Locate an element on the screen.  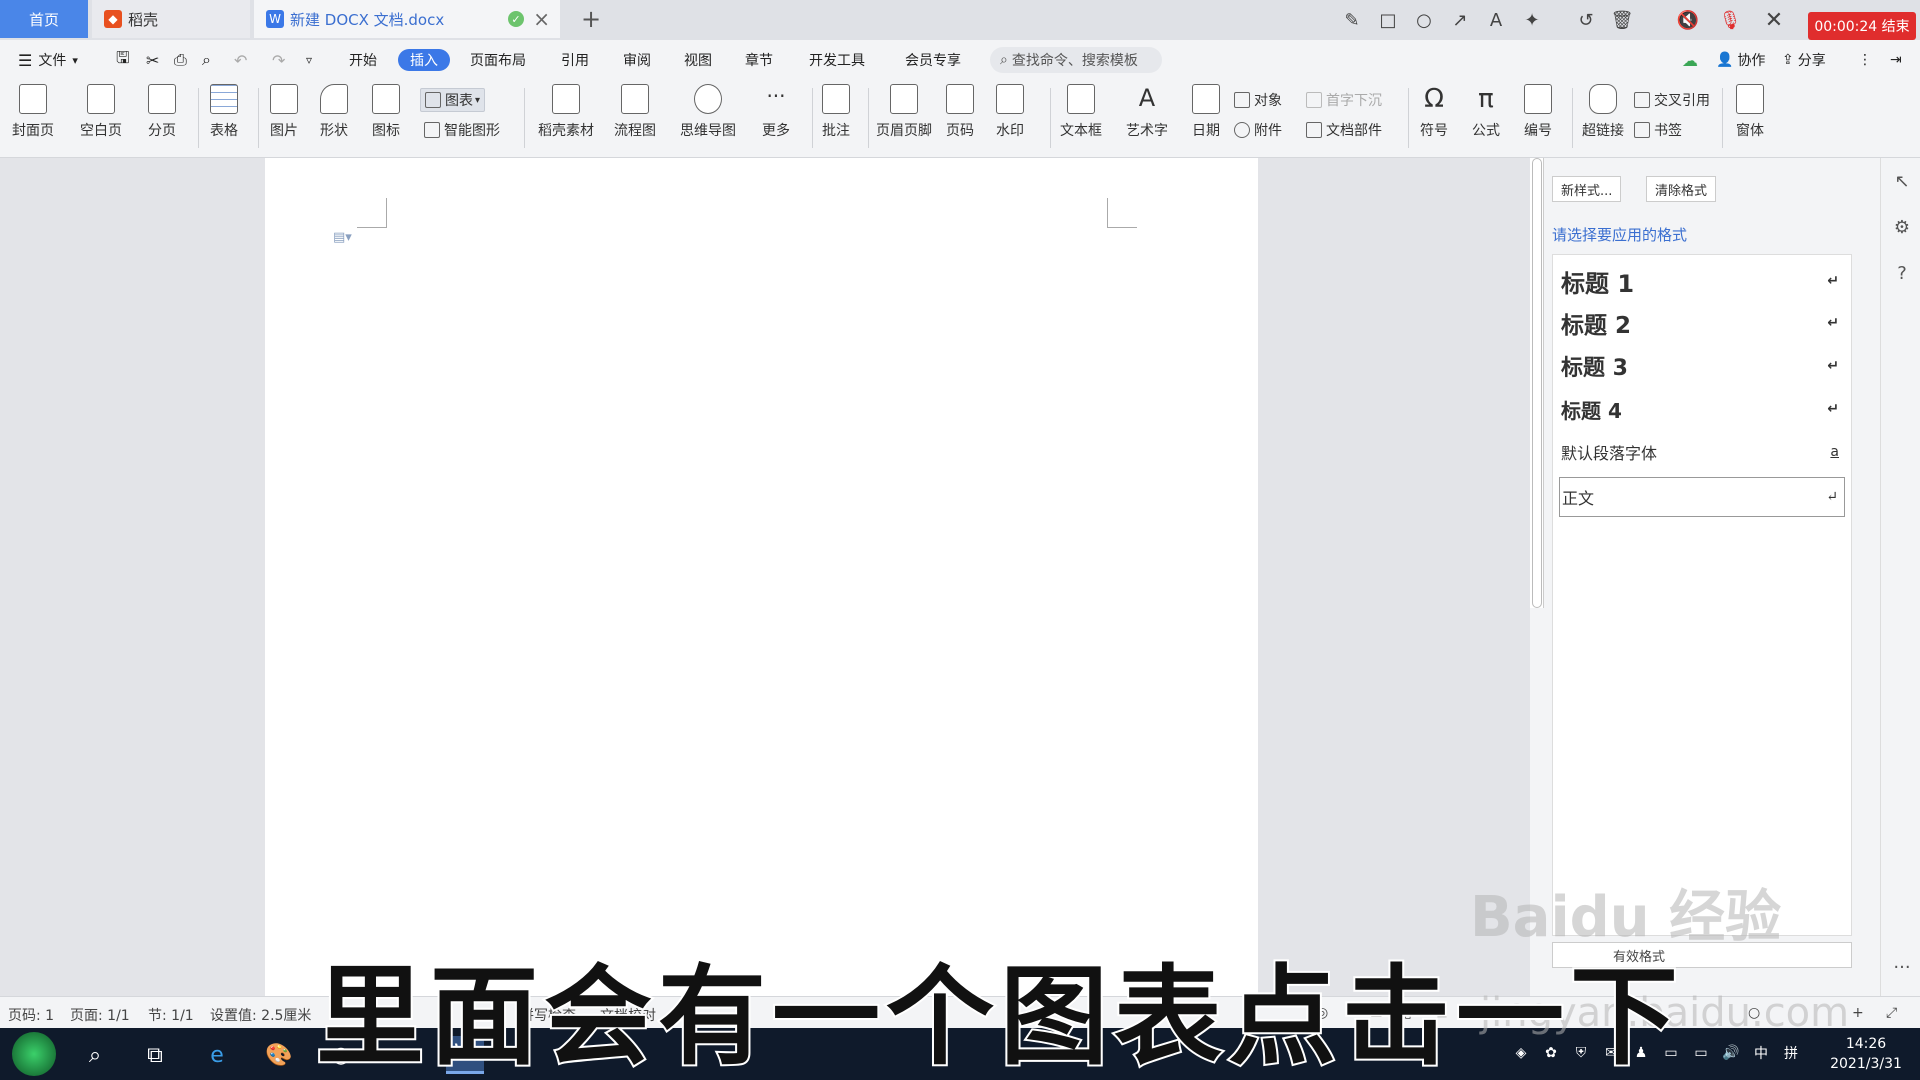
more-options-icon: ⋮ is located at coordinates (1865, 60).